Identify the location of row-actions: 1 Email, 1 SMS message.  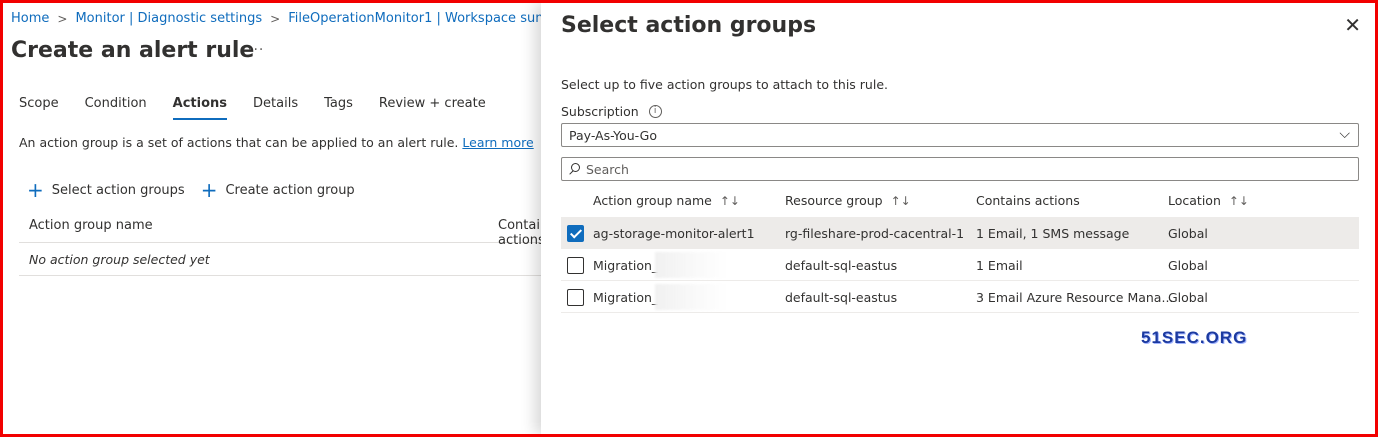
(1053, 233).